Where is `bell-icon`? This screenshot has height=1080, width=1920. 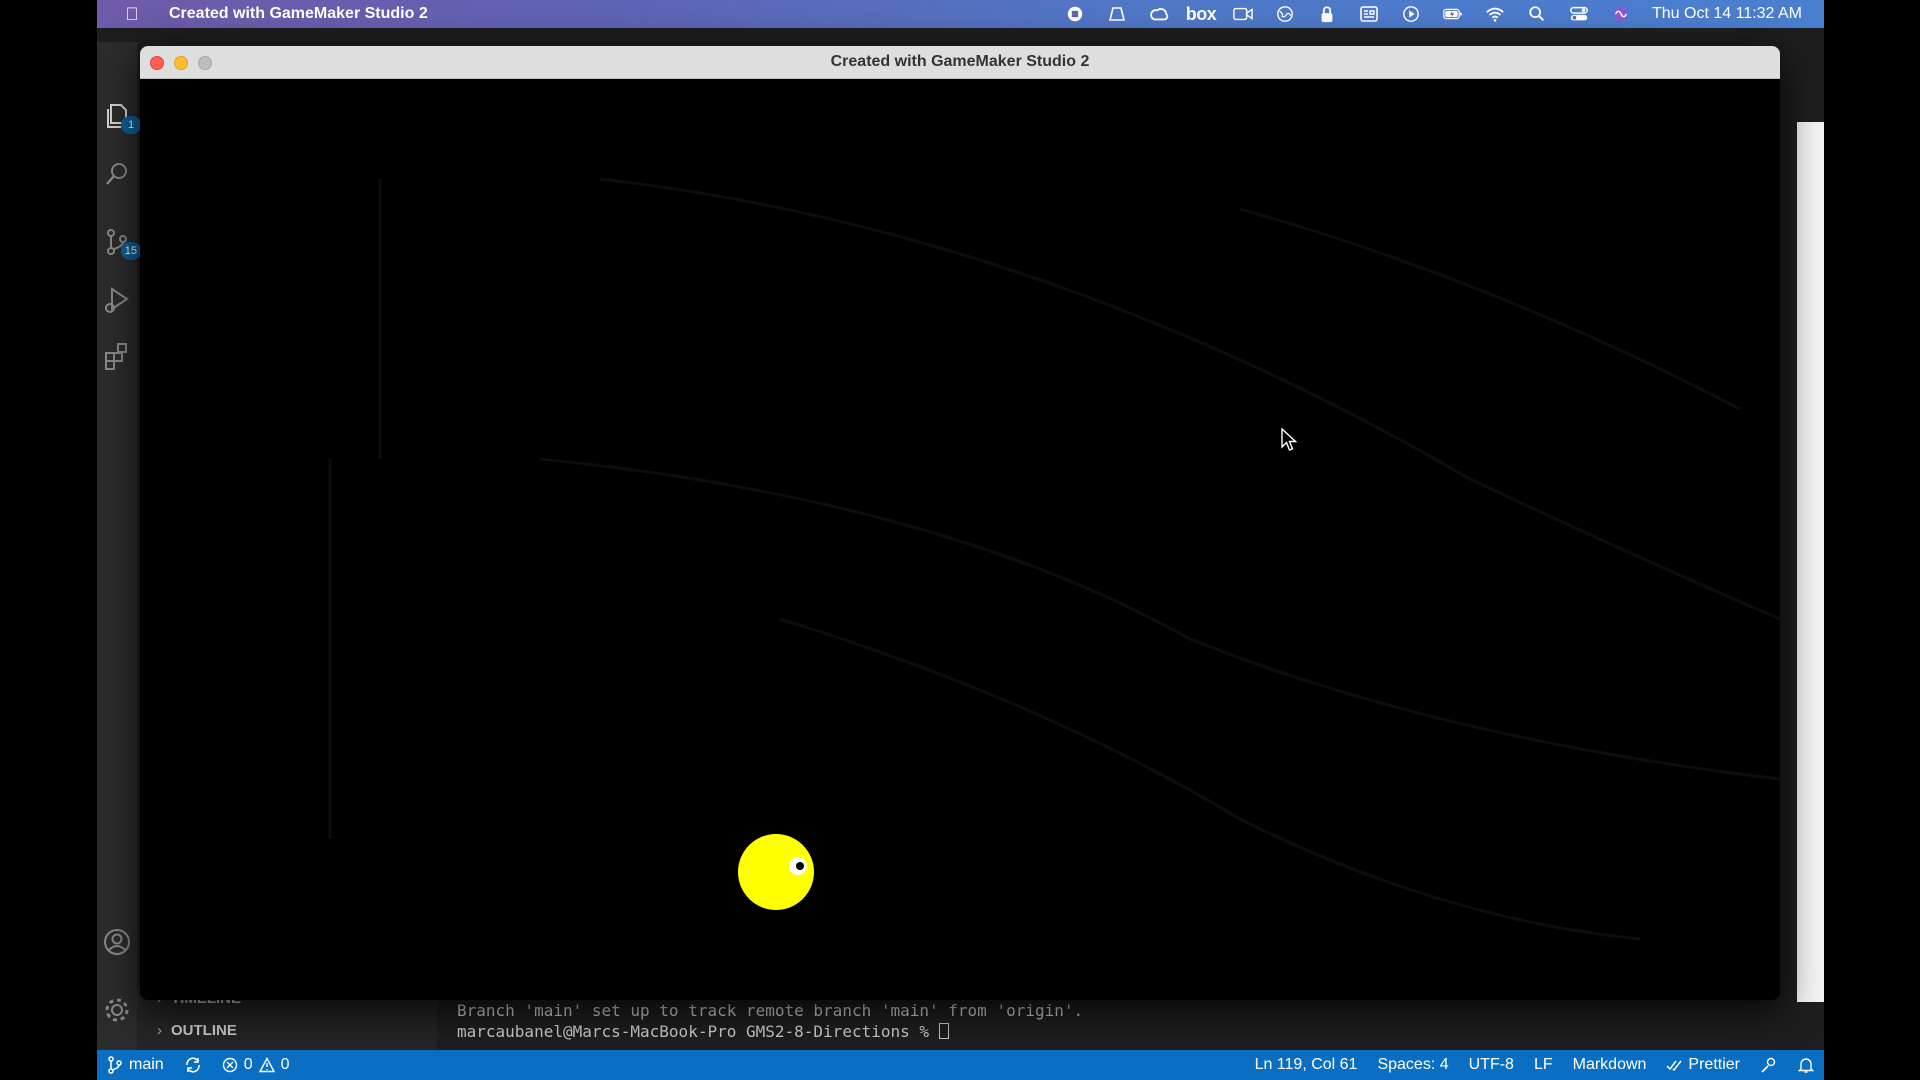 bell-icon is located at coordinates (1806, 1065).